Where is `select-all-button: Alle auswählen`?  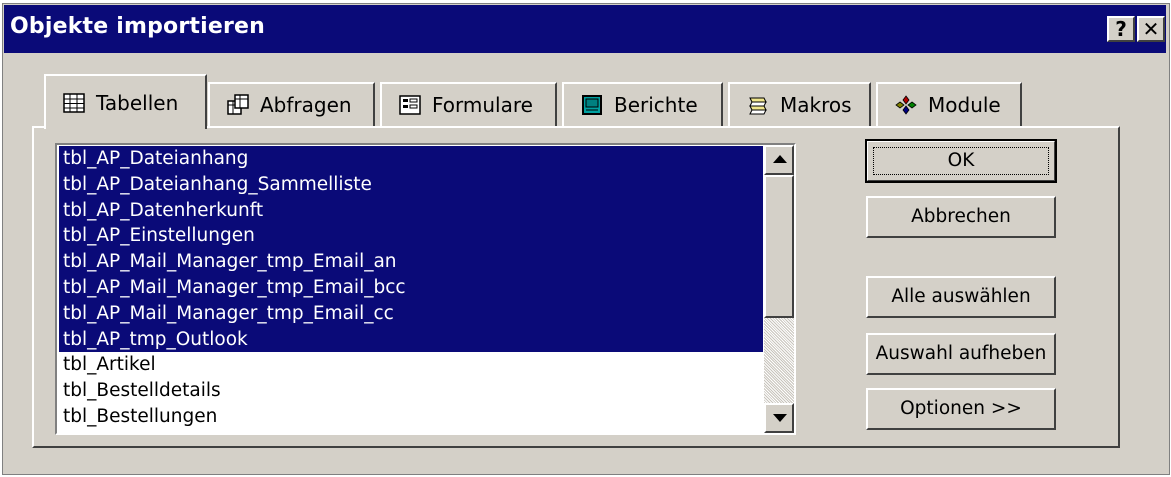 select-all-button: Alle auswählen is located at coordinates (961, 297).